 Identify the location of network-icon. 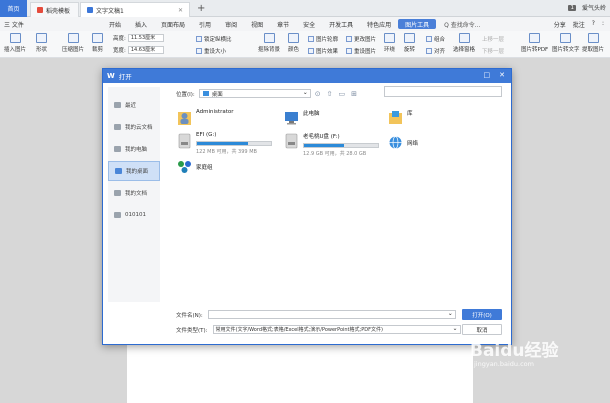
(395, 142).